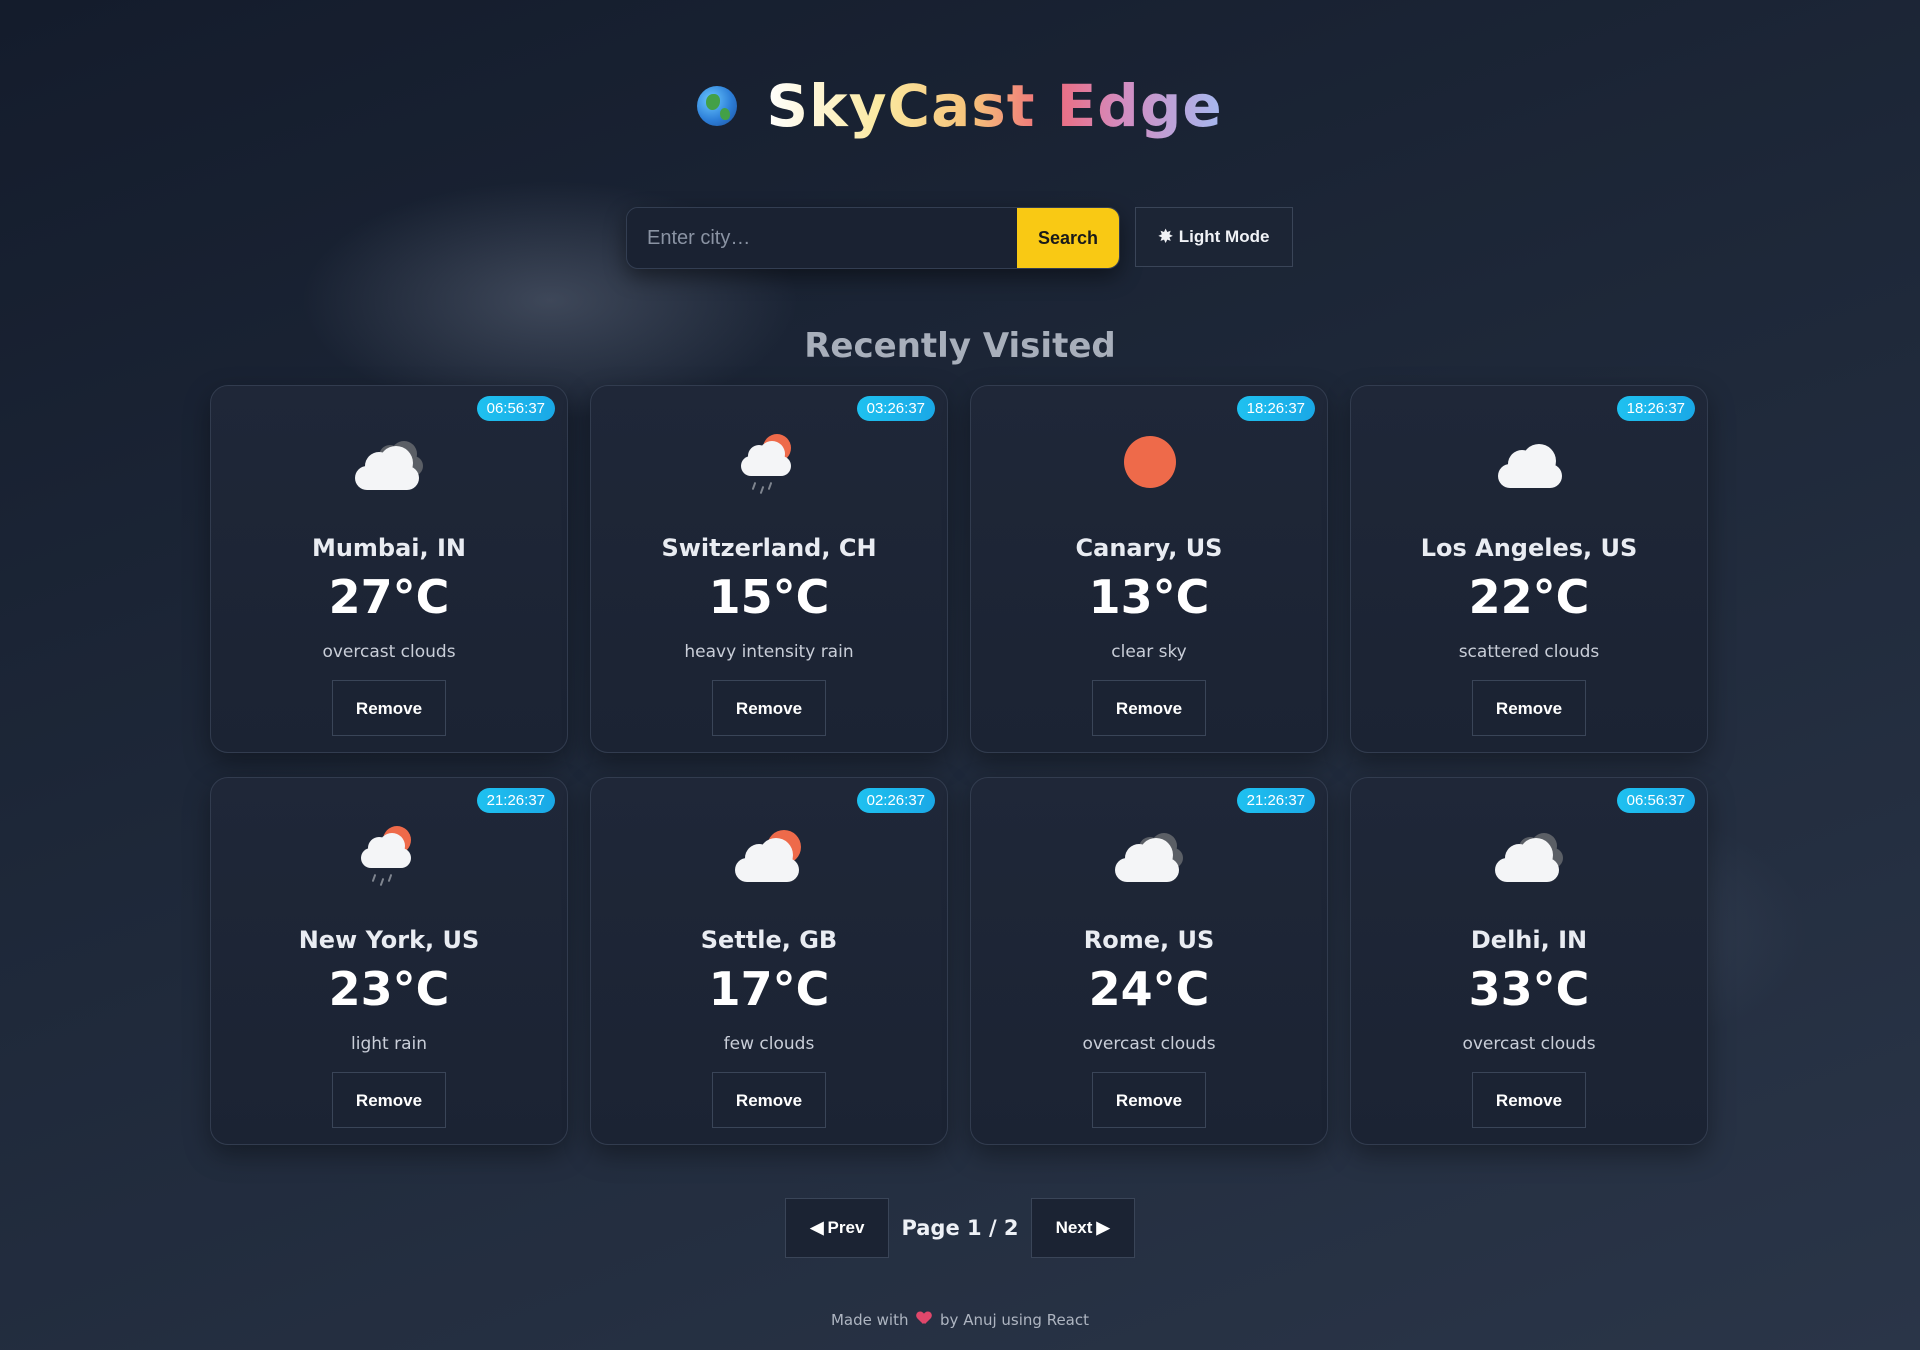 The height and width of the screenshot is (1350, 1920). Describe the element at coordinates (1014, 1320) in the screenshot. I see `footer-suffix: by Anuj using React` at that location.